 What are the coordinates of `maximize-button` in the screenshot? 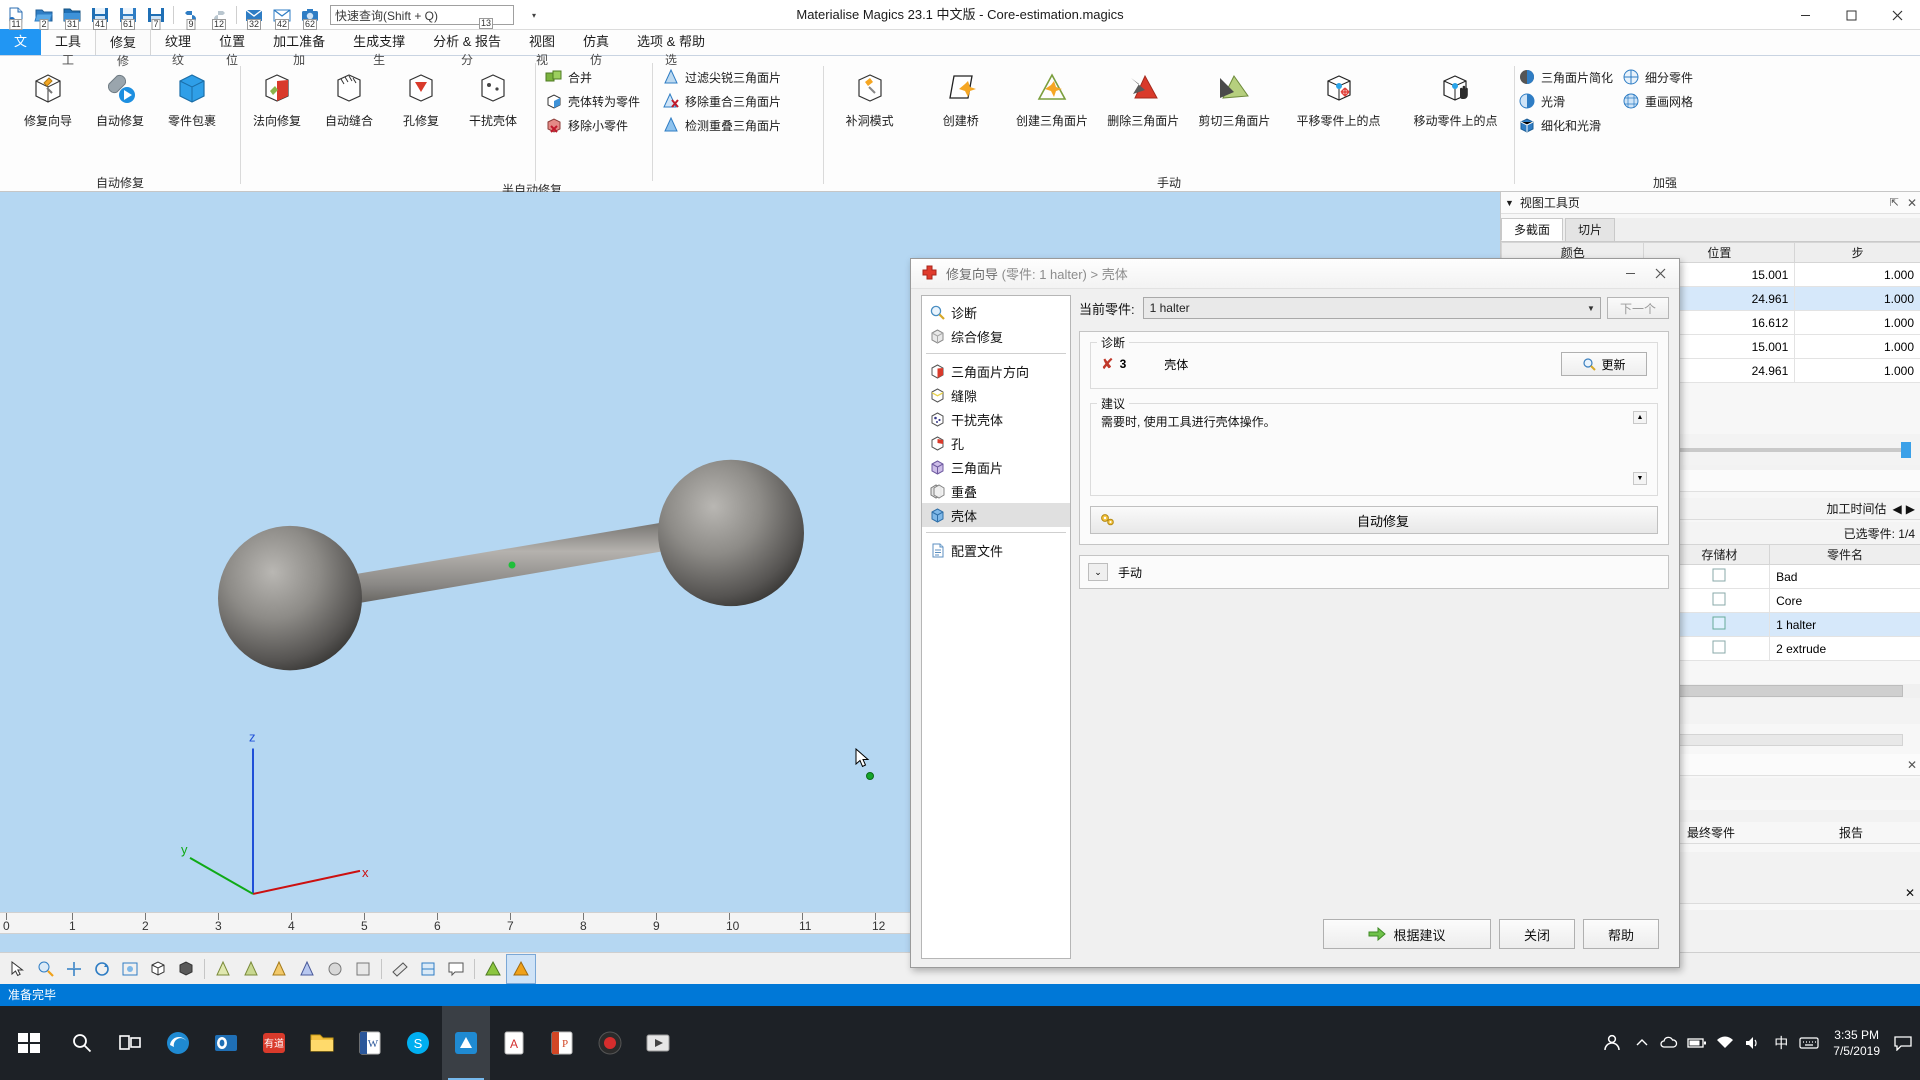 It's located at (1851, 15).